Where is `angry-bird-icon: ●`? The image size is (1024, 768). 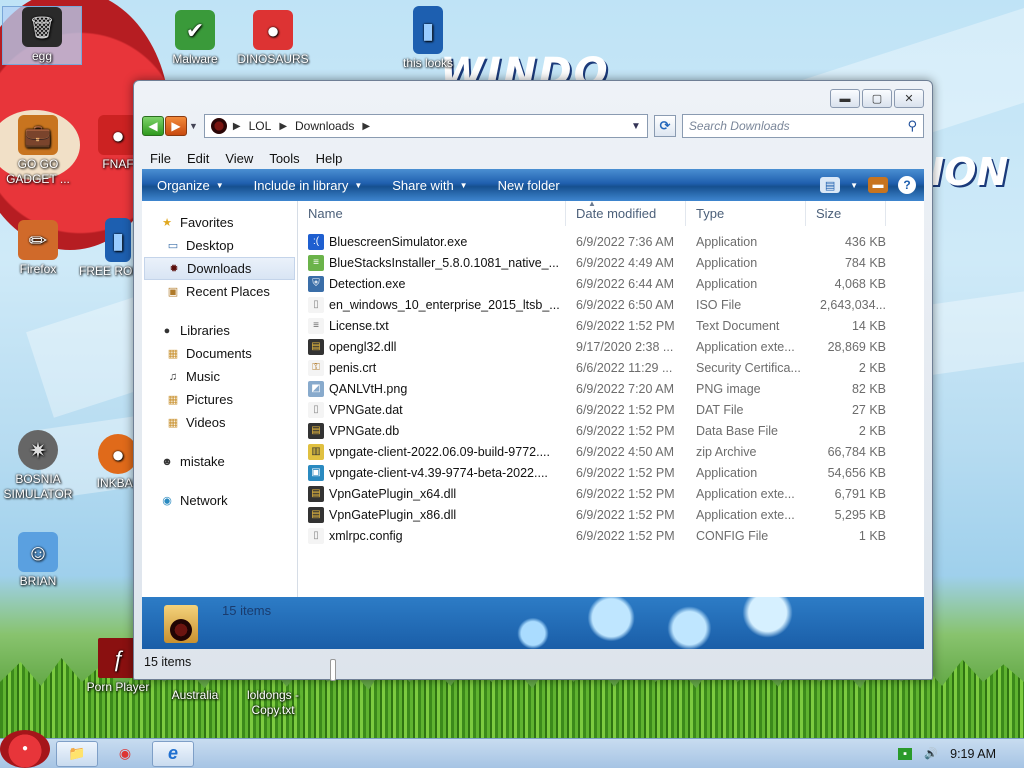
angry-bird-icon: ● is located at coordinates (25, 748).